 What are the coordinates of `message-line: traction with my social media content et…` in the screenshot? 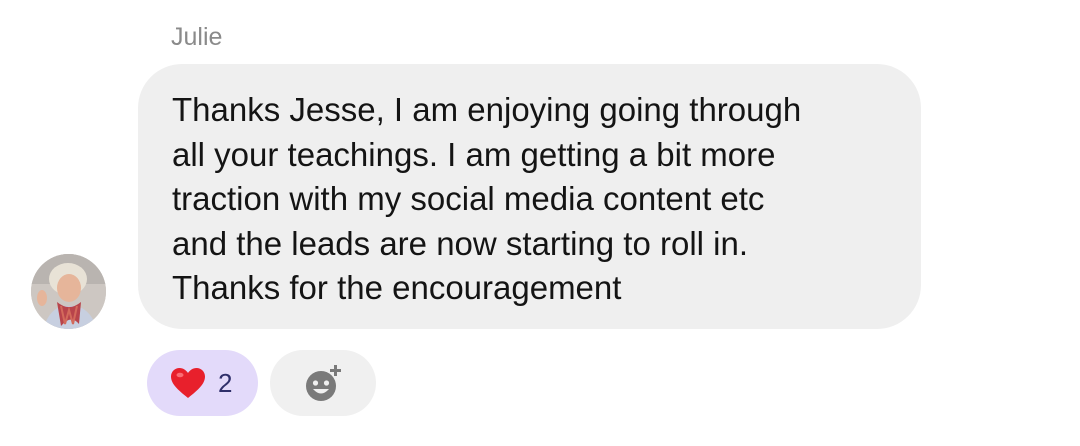 It's located at (468, 198).